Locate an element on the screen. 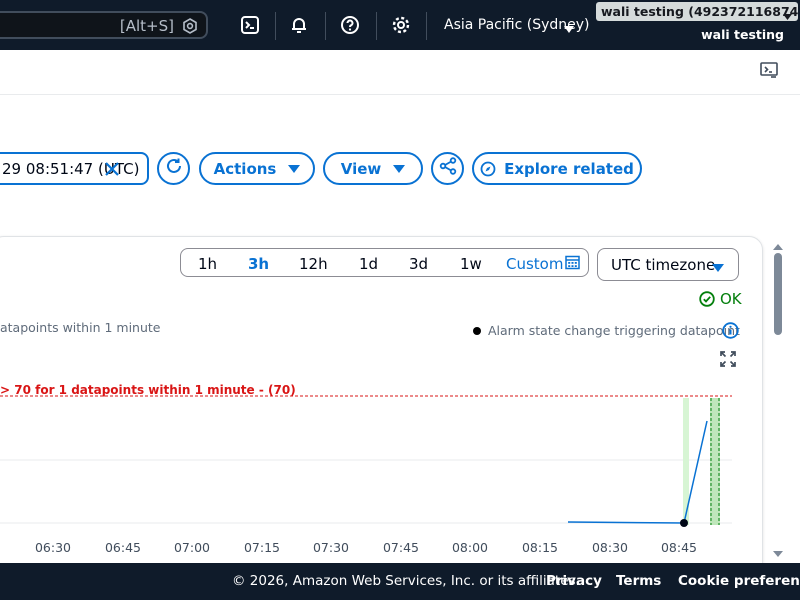  view-label: View is located at coordinates (361, 168).